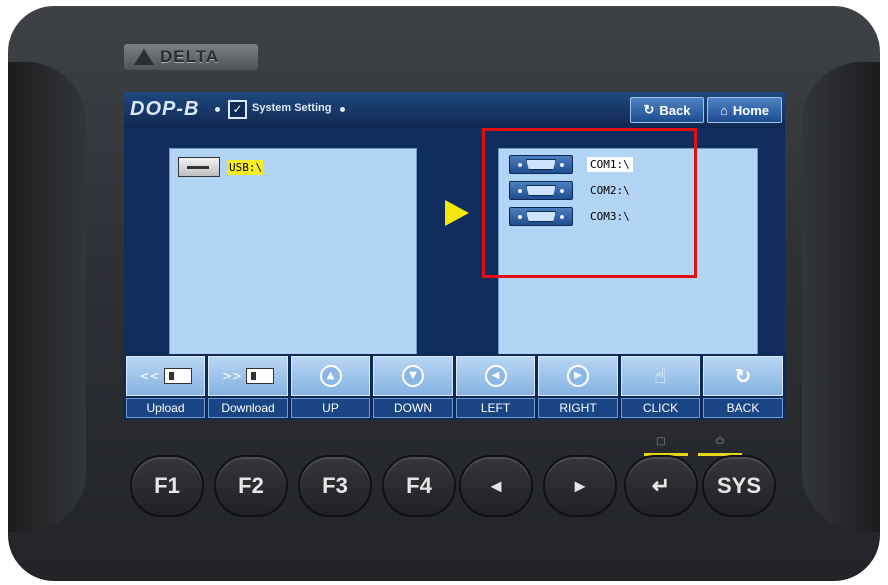 The width and height of the screenshot is (888, 585). Describe the element at coordinates (720, 441) in the screenshot. I see `power-indicator-icon: ⏻` at that location.